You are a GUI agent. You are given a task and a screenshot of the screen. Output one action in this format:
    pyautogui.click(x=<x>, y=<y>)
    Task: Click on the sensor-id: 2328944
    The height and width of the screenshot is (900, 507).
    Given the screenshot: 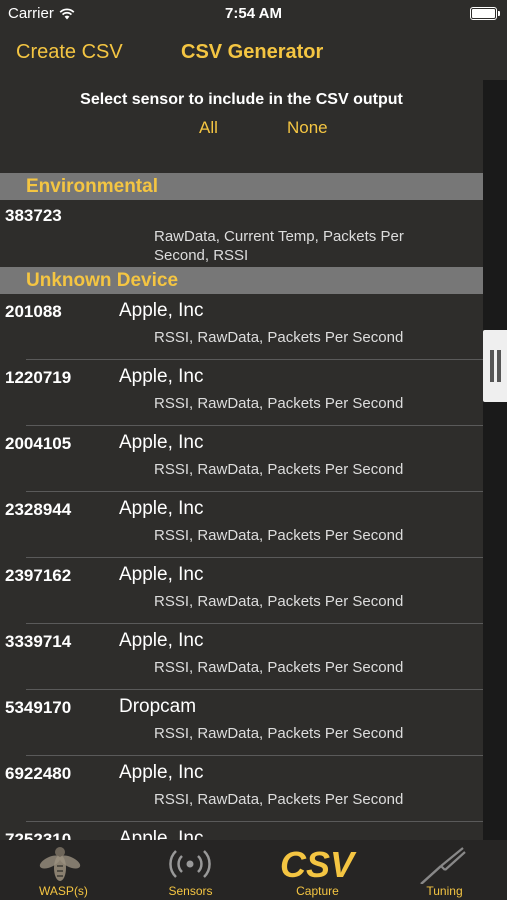 What is the action you would take?
    pyautogui.click(x=38, y=509)
    